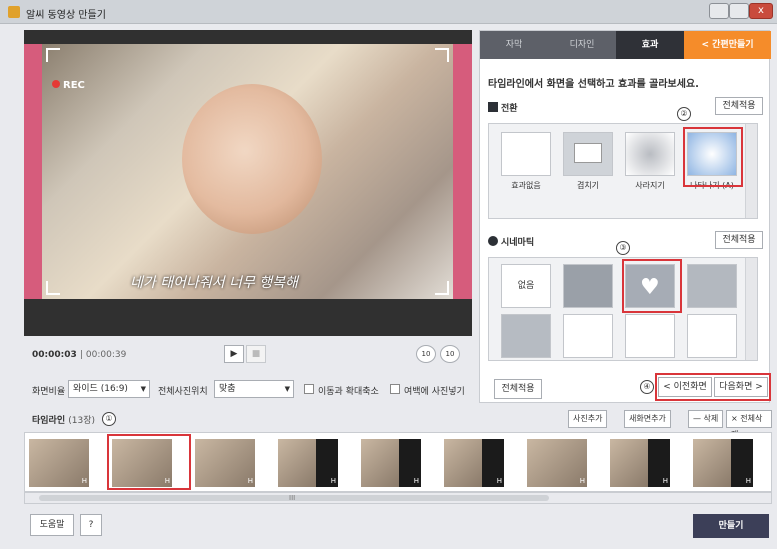 The height and width of the screenshot is (549, 777). I want to click on move-zoom-label: 이동과 확대축소, so click(348, 392).